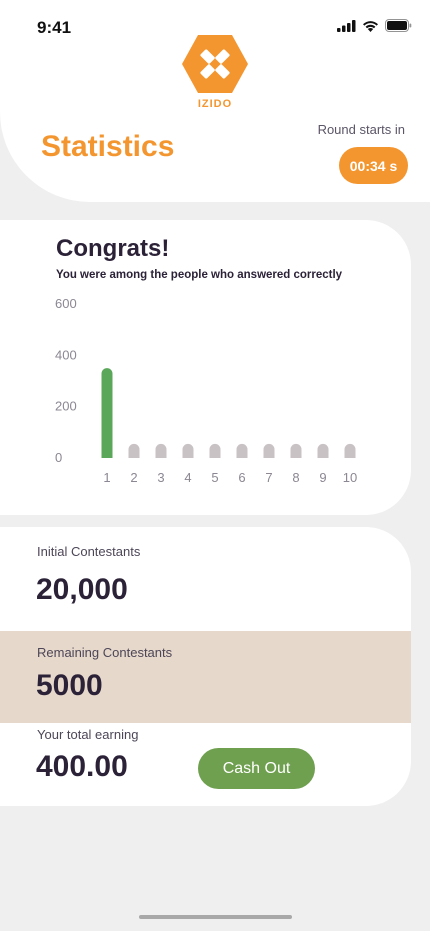 The height and width of the screenshot is (931, 430). I want to click on total-earning-label: Your total earning, so click(88, 734).